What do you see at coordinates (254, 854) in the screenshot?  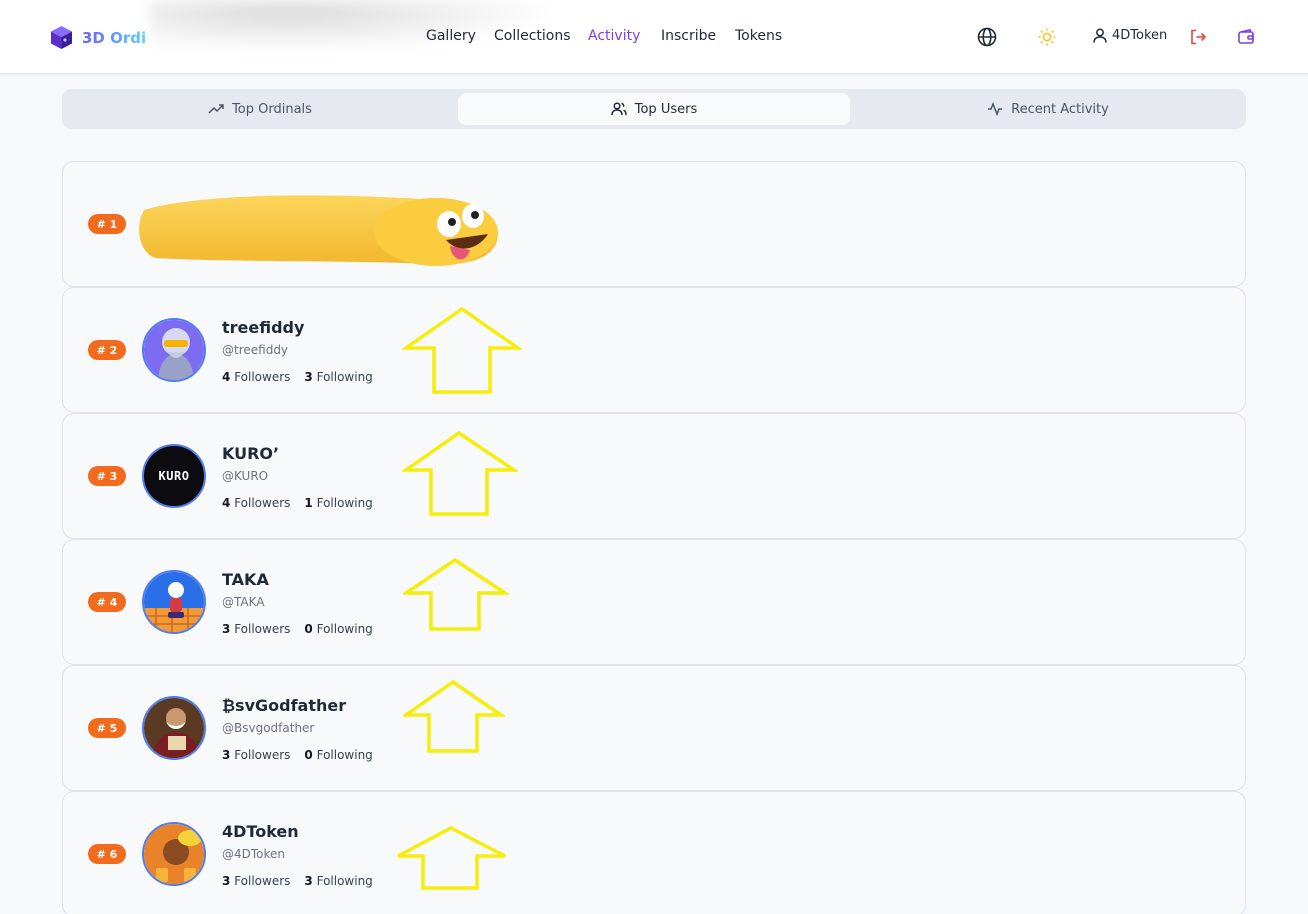 I see `user-handle: @4DToken` at bounding box center [254, 854].